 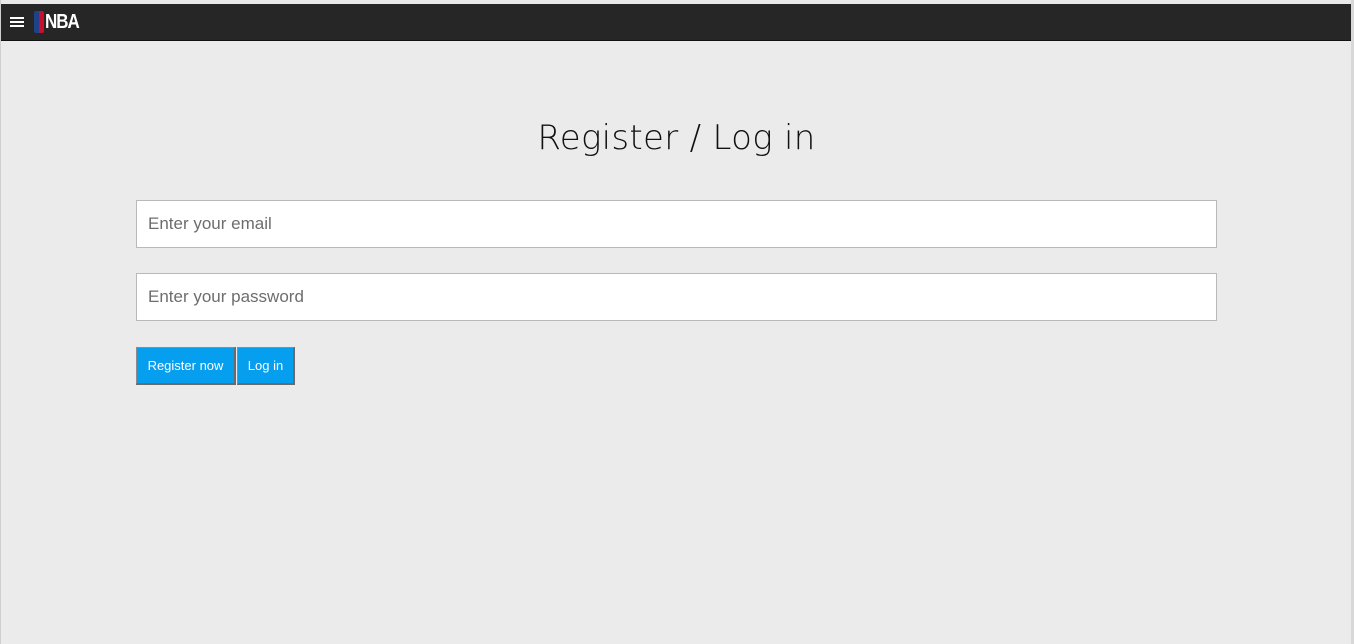 What do you see at coordinates (62, 21) in the screenshot?
I see `nba-logo-text: NBA` at bounding box center [62, 21].